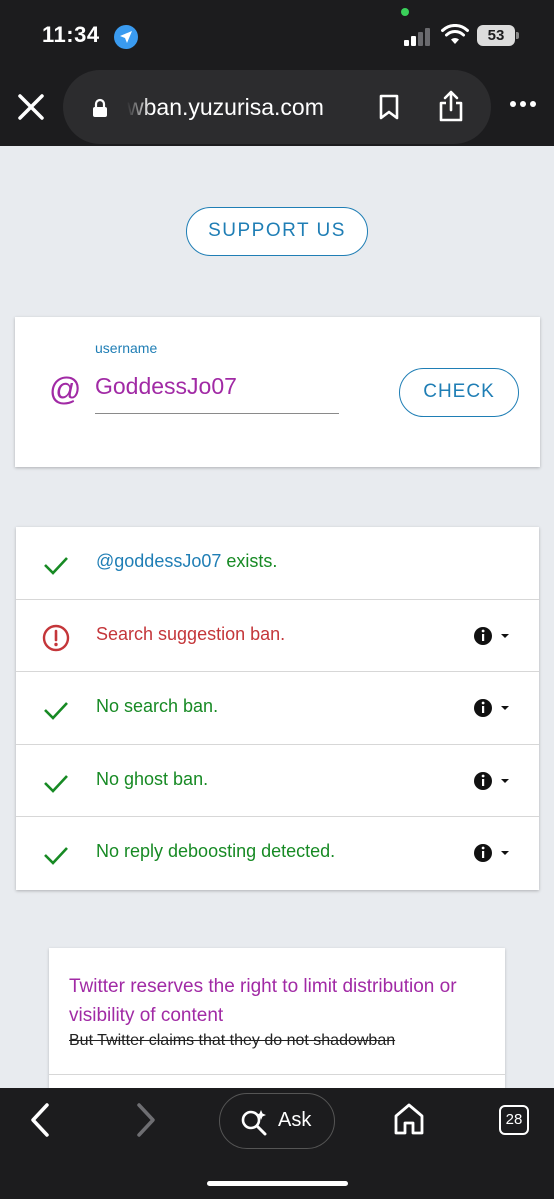 Image resolution: width=554 pixels, height=1199 pixels. I want to click on check-button: CHECK, so click(459, 392).